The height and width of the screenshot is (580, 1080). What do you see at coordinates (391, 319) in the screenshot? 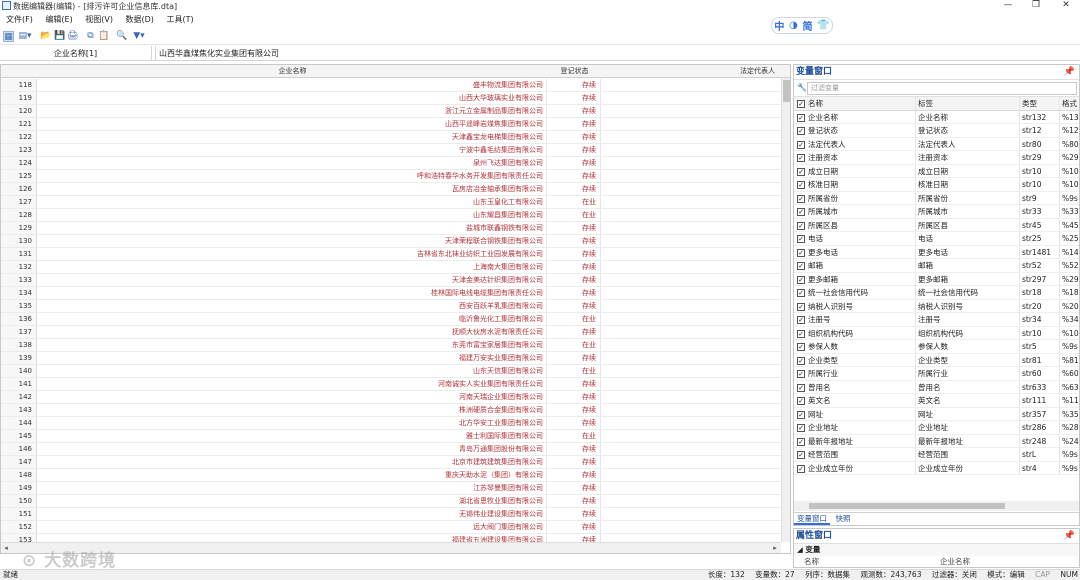
I see `table-row: 136 临沂鲁光化工集团有限公司 在业` at bounding box center [391, 319].